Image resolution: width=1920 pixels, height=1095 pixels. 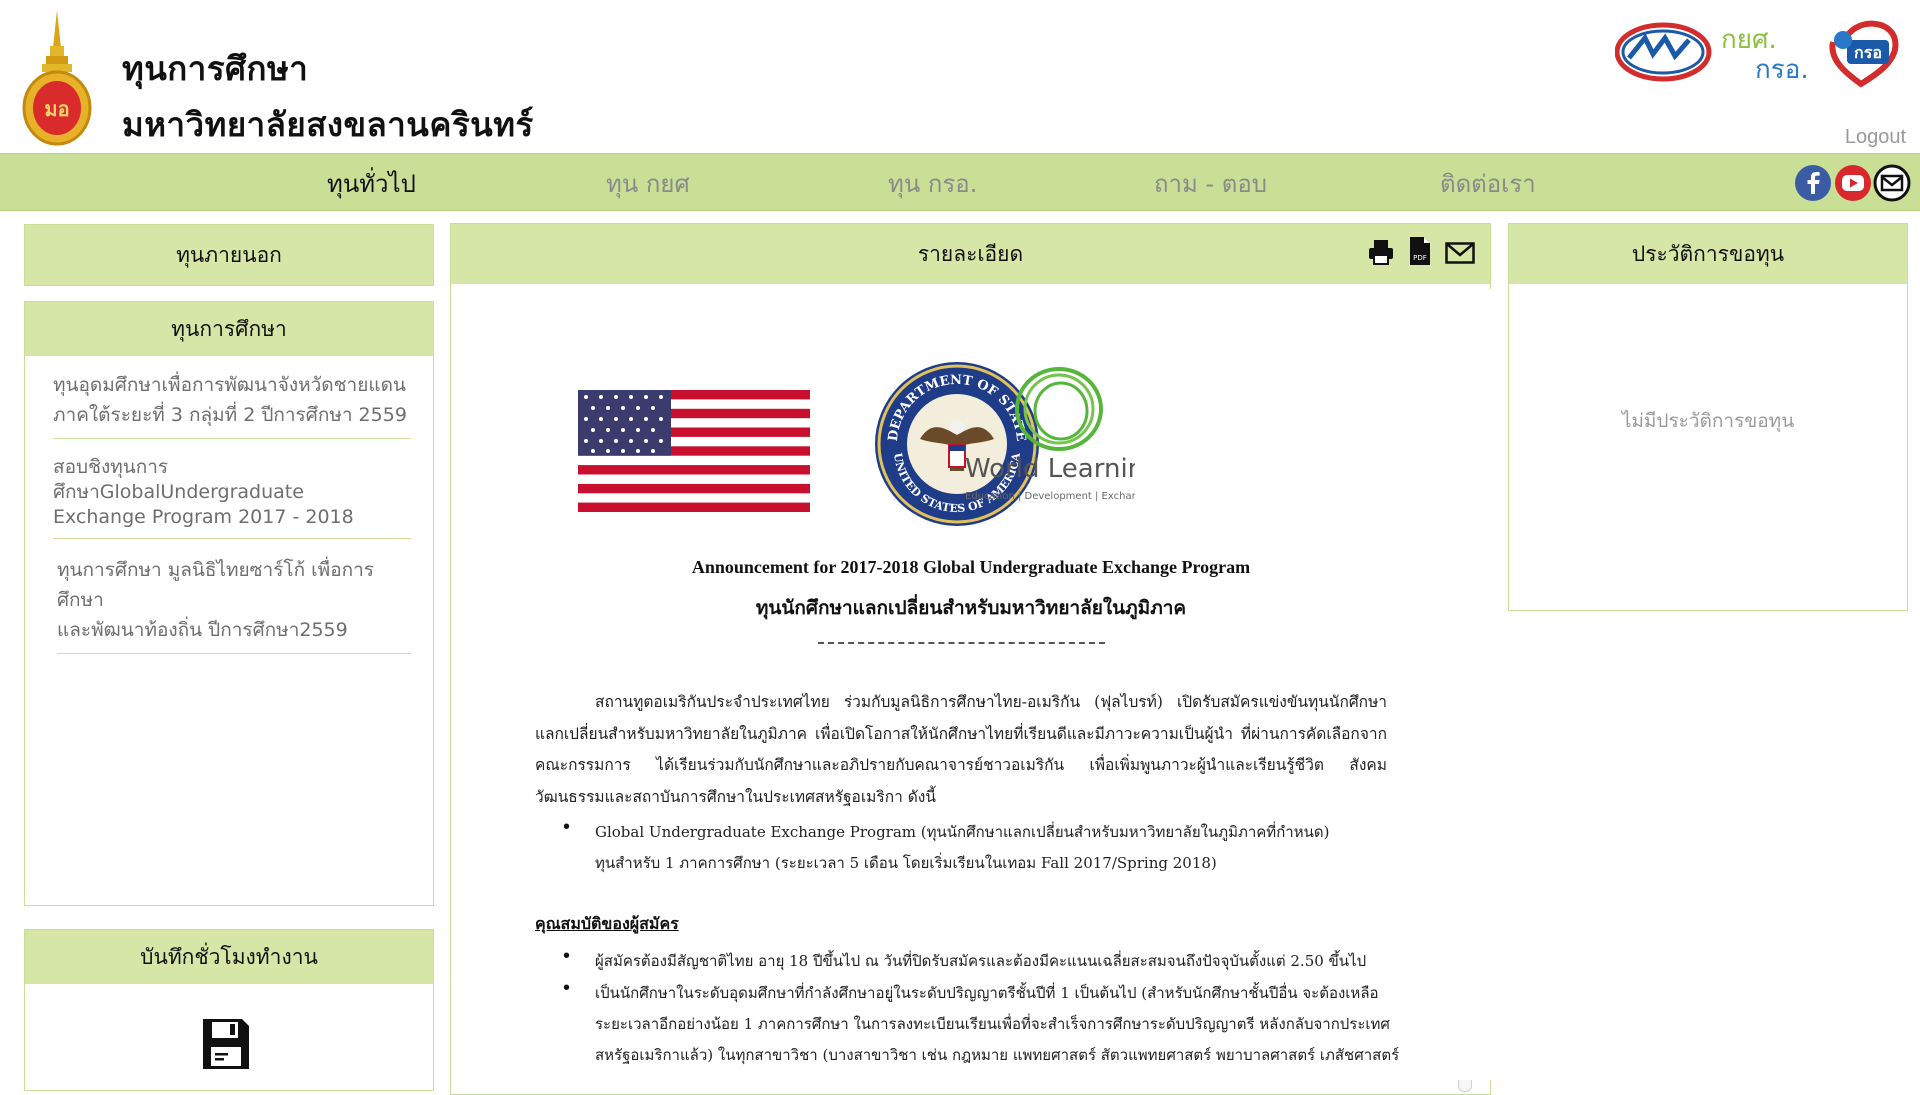 What do you see at coordinates (1875, 137) in the screenshot?
I see `logout-link: Logout` at bounding box center [1875, 137].